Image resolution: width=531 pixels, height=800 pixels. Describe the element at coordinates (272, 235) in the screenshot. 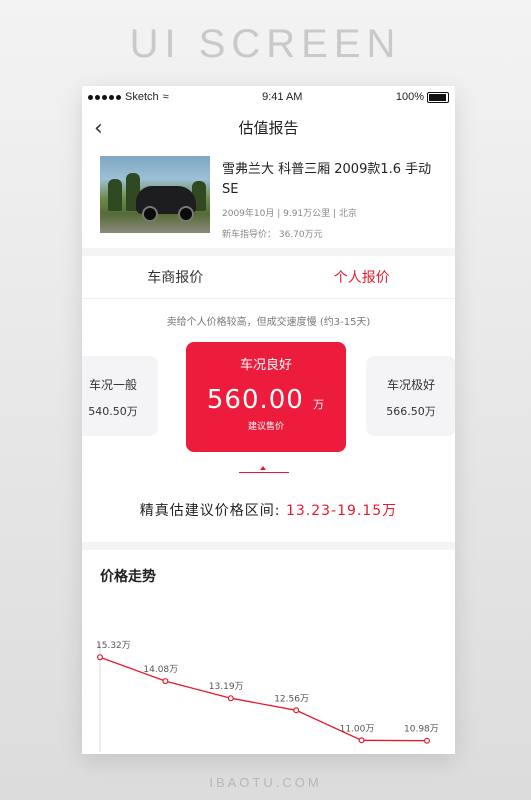

I see `car-new-price: 新车指导价： 36.70万元` at that location.